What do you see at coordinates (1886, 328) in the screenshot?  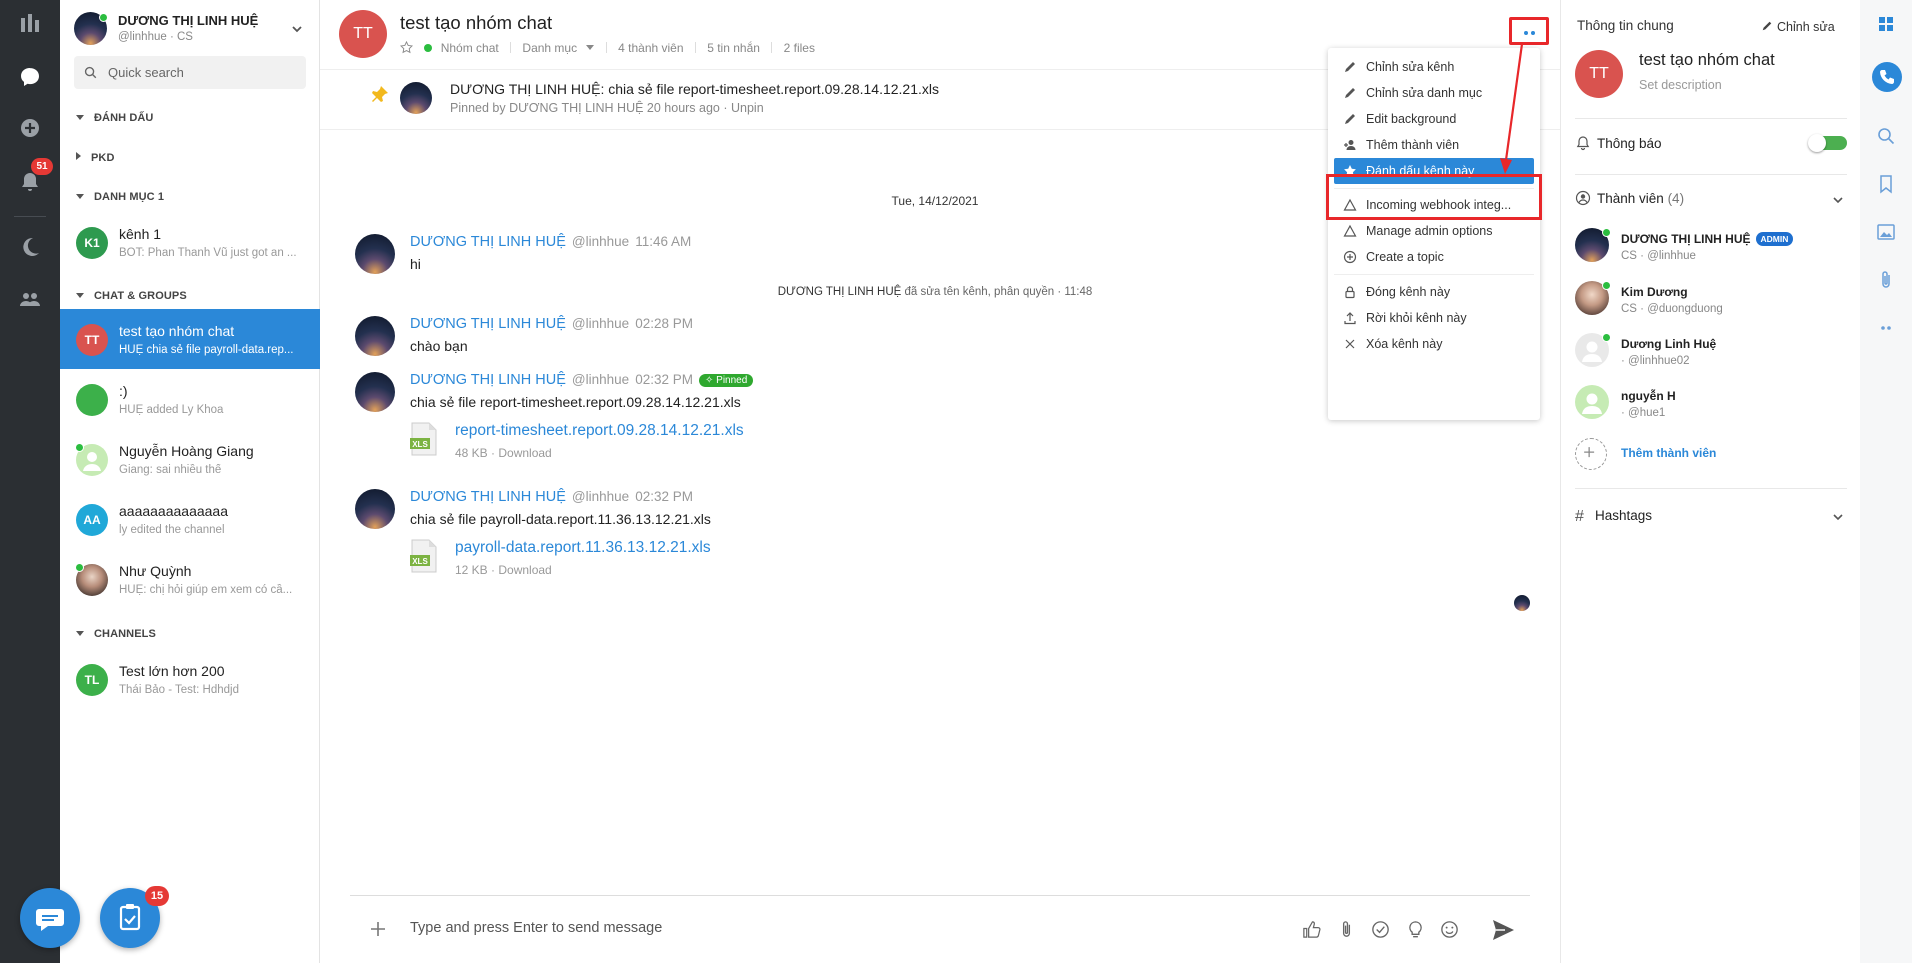 I see `more-icon` at bounding box center [1886, 328].